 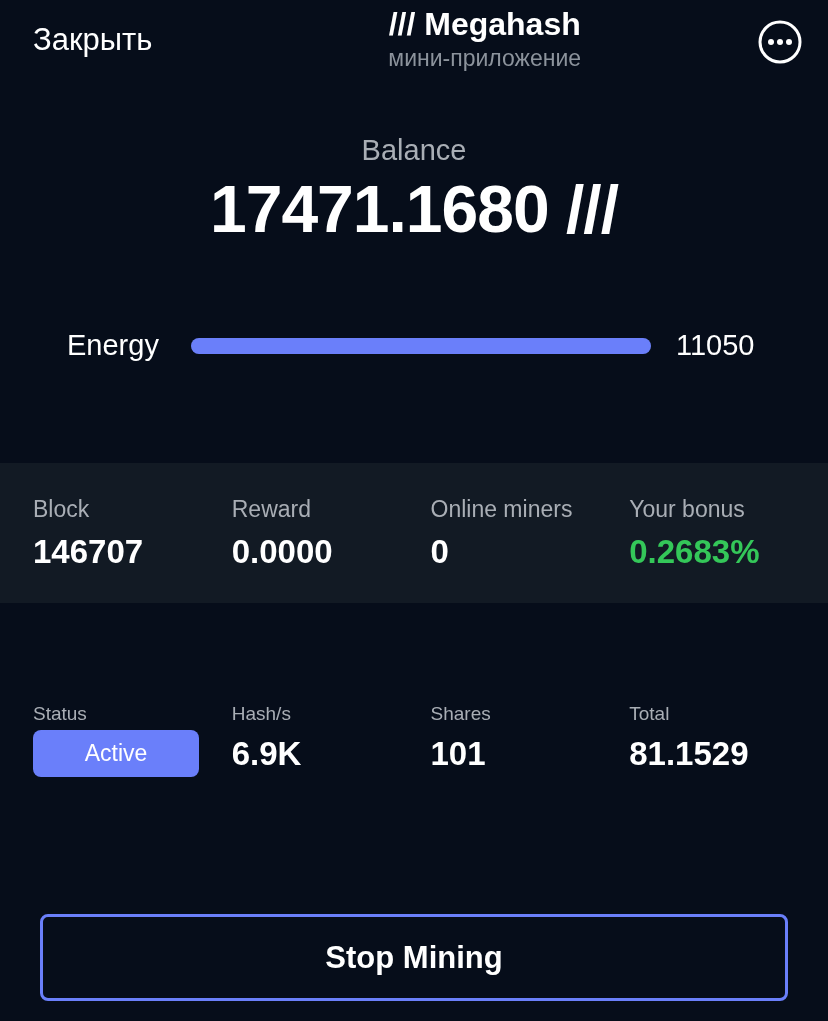 What do you see at coordinates (501, 509) in the screenshot?
I see `stat-label: Online miners` at bounding box center [501, 509].